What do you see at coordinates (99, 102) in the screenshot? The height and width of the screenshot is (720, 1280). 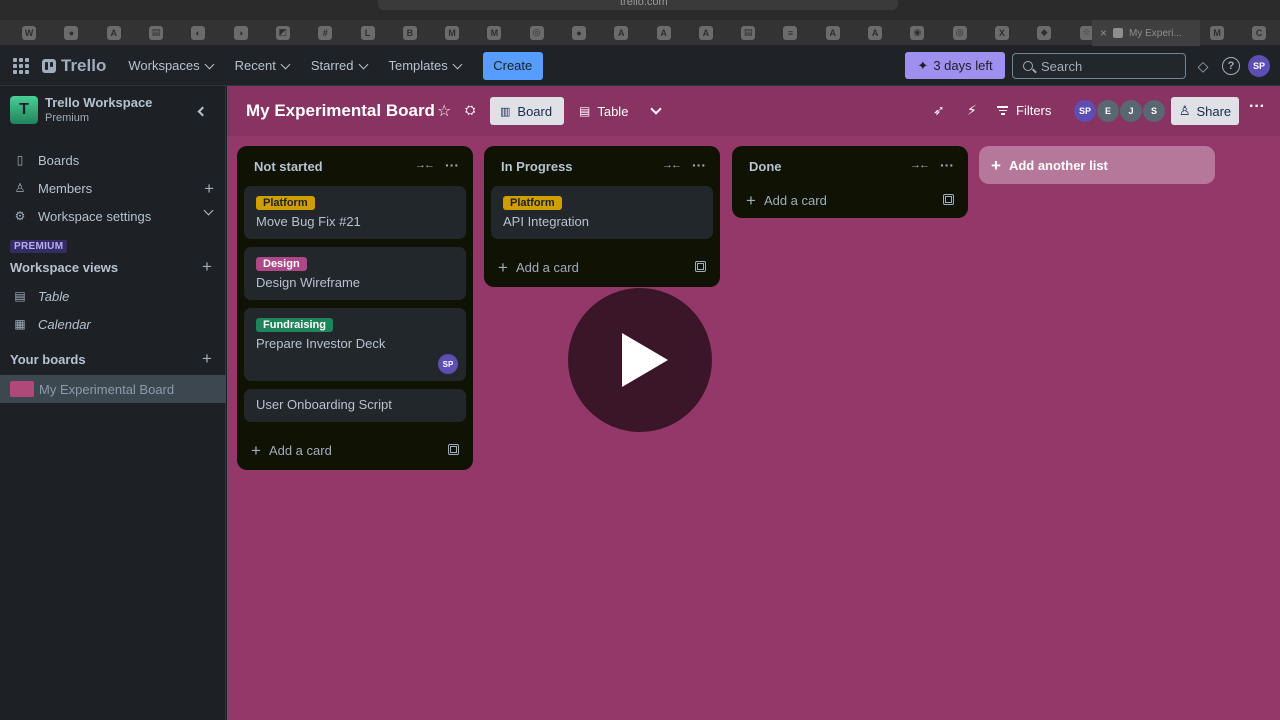 I see `workspace-name: Trello Workspace` at bounding box center [99, 102].